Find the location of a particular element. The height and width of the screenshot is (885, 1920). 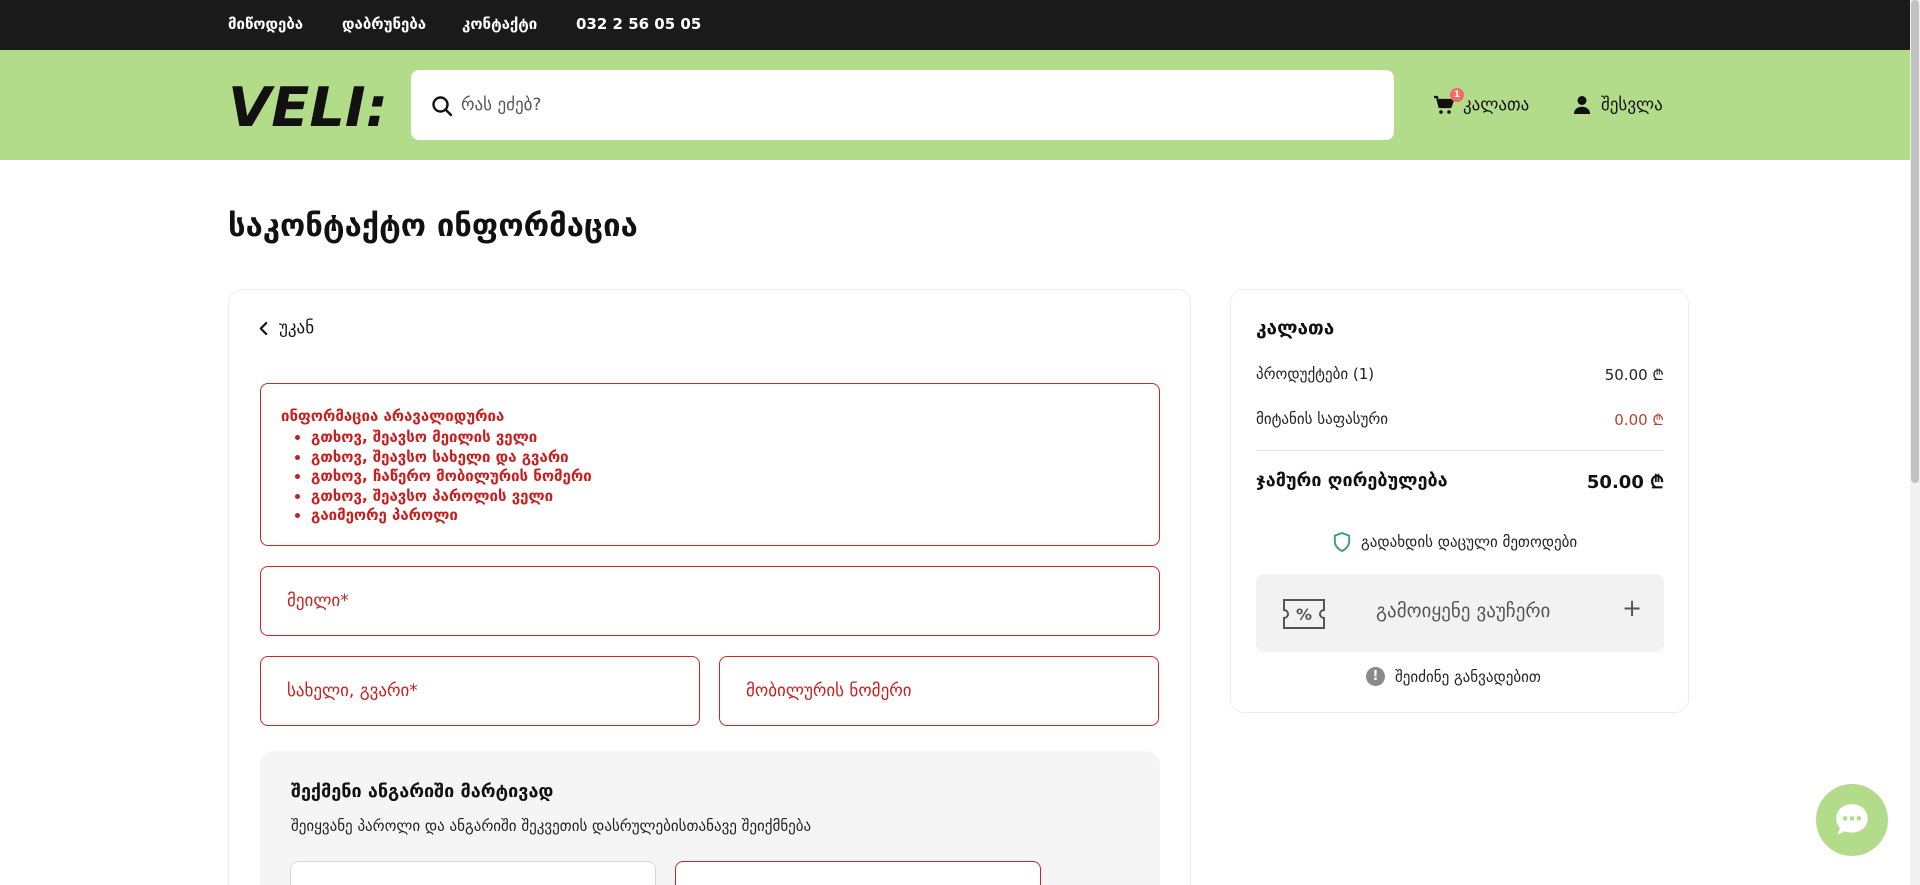

summary-title: კალათა is located at coordinates (1295, 328).